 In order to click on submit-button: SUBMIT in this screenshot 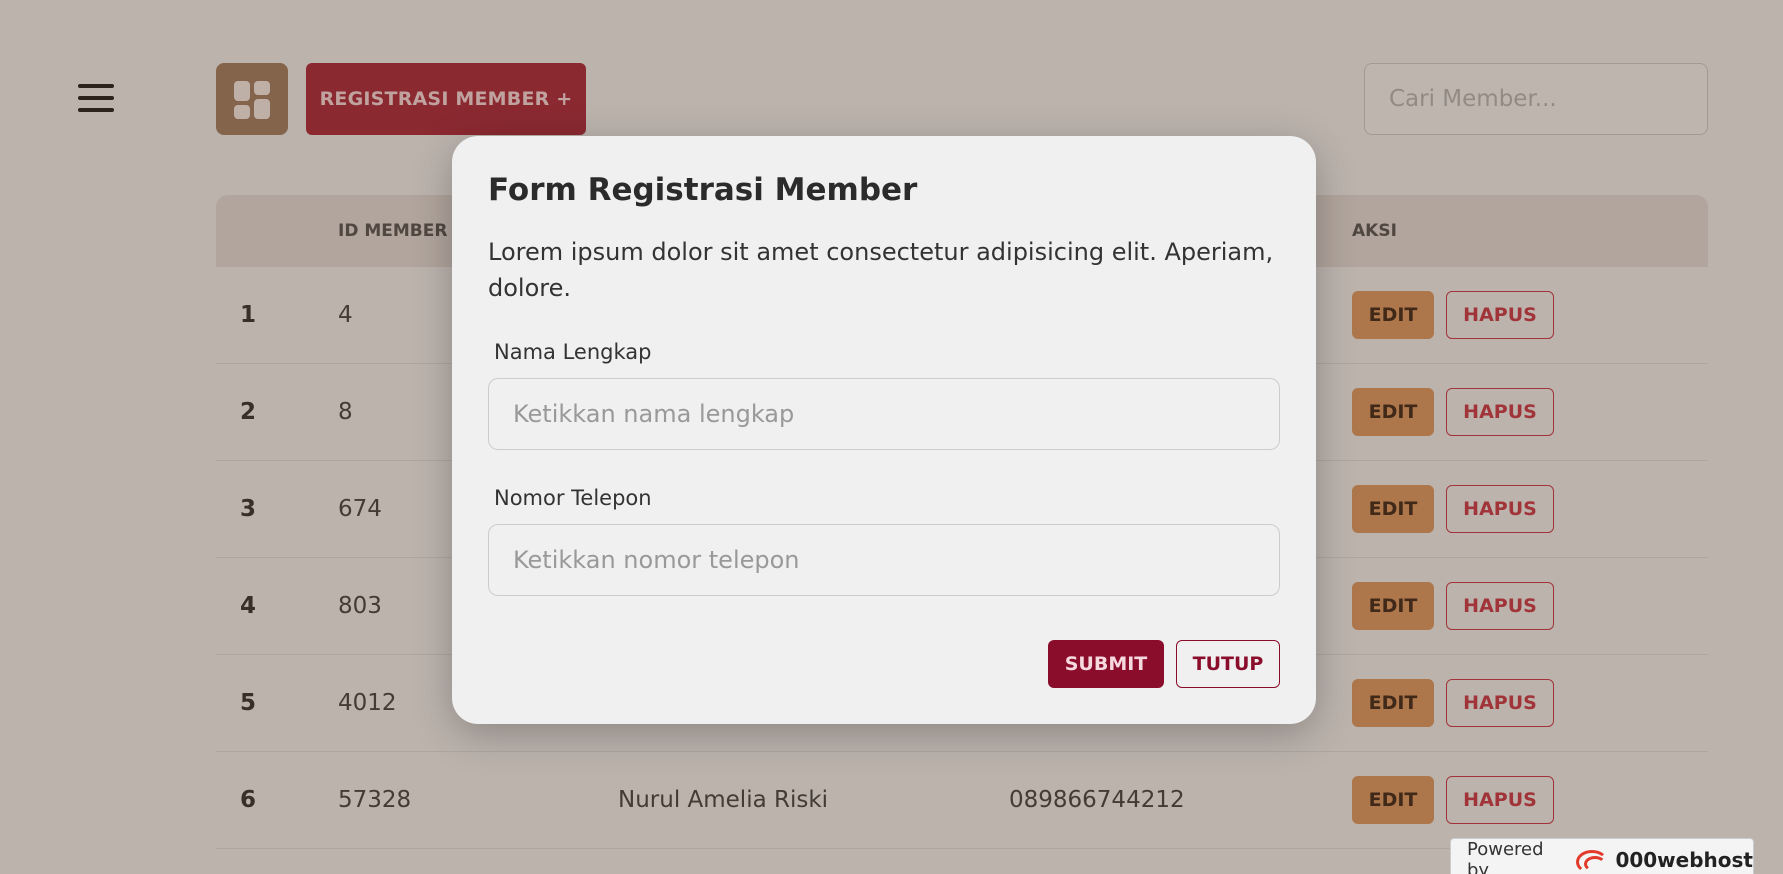, I will do `click(1106, 664)`.